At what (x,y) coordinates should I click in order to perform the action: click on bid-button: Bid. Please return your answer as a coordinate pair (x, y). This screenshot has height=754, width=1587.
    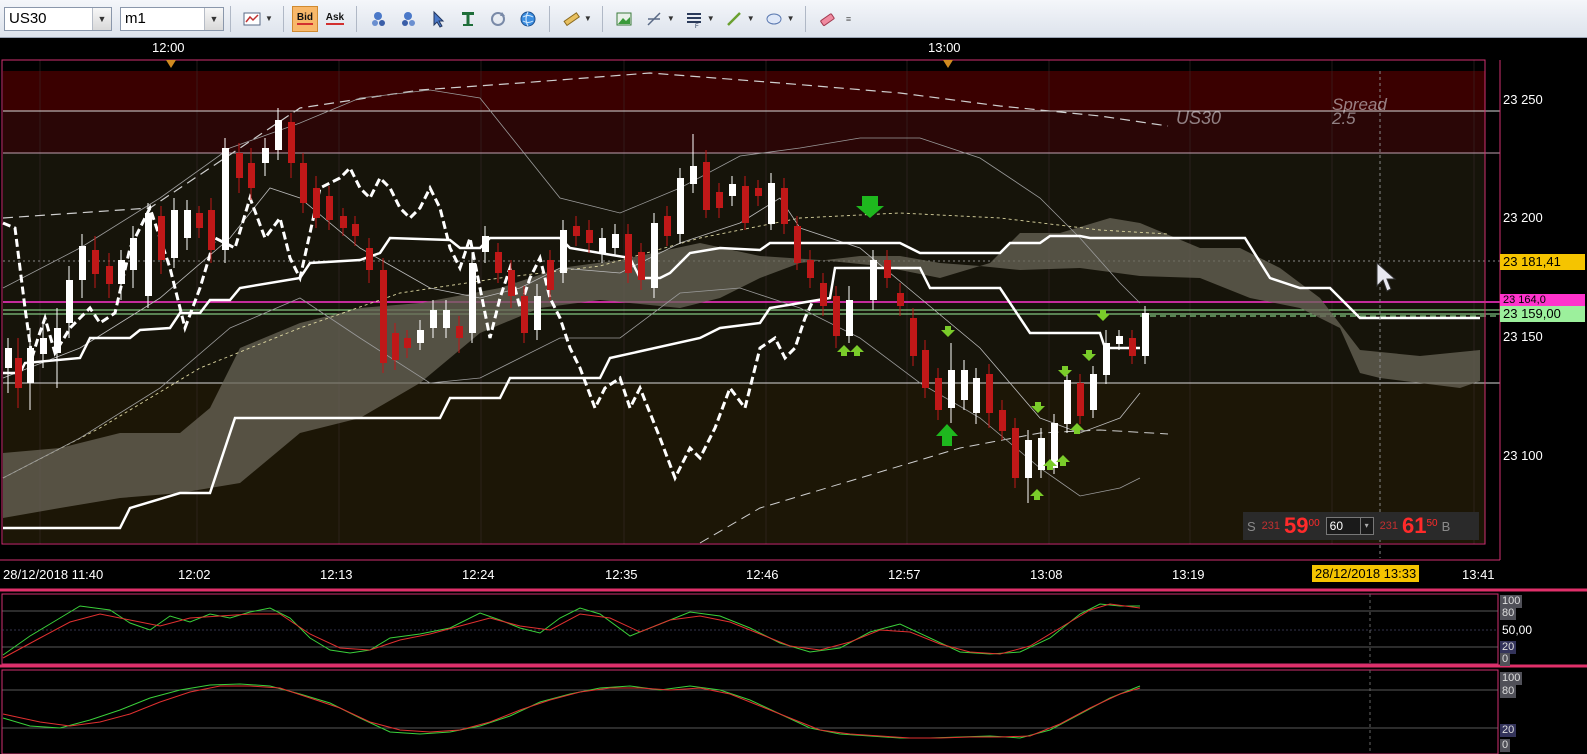
    Looking at the image, I should click on (304, 18).